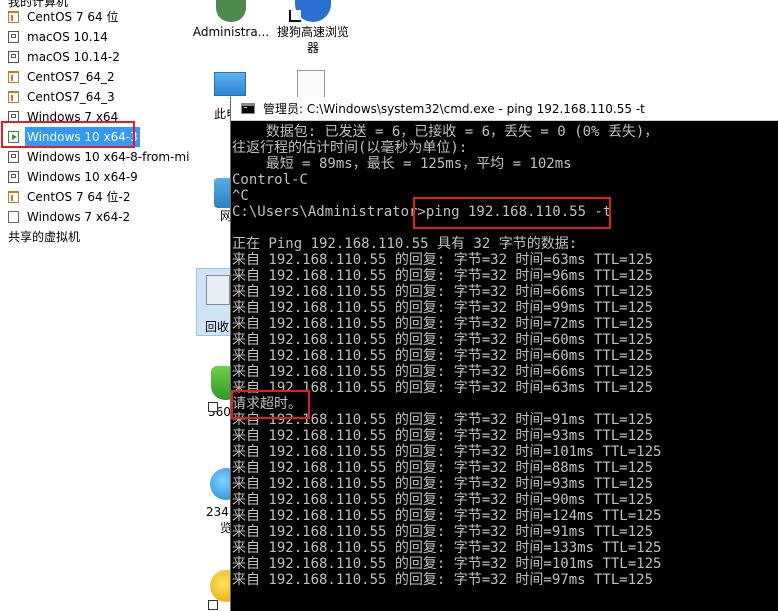 The height and width of the screenshot is (611, 778). What do you see at coordinates (312, 32) in the screenshot?
I see `desktop-icon-label: 搜狗高速浏览` at bounding box center [312, 32].